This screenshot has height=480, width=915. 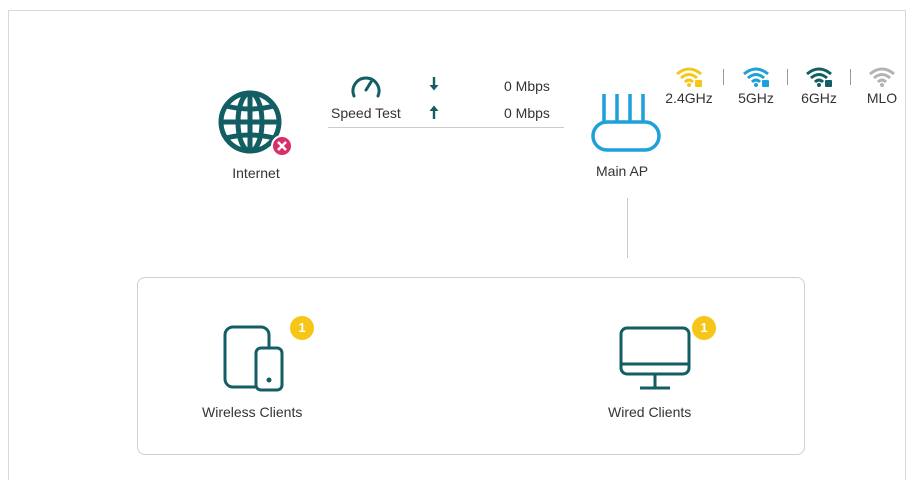 I want to click on band-2-4ghz: 2.4GHz, so click(x=689, y=91).